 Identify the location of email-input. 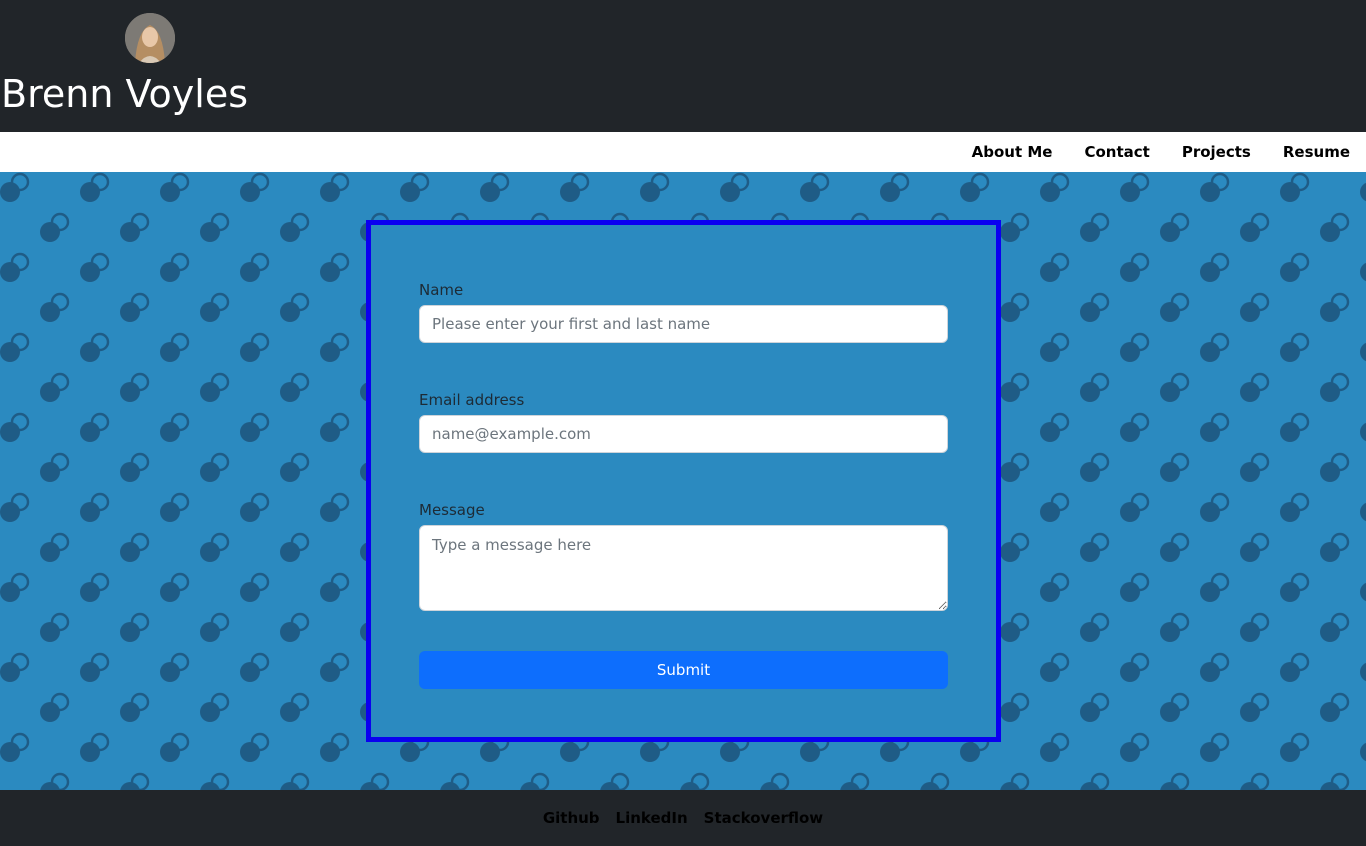
(683, 434).